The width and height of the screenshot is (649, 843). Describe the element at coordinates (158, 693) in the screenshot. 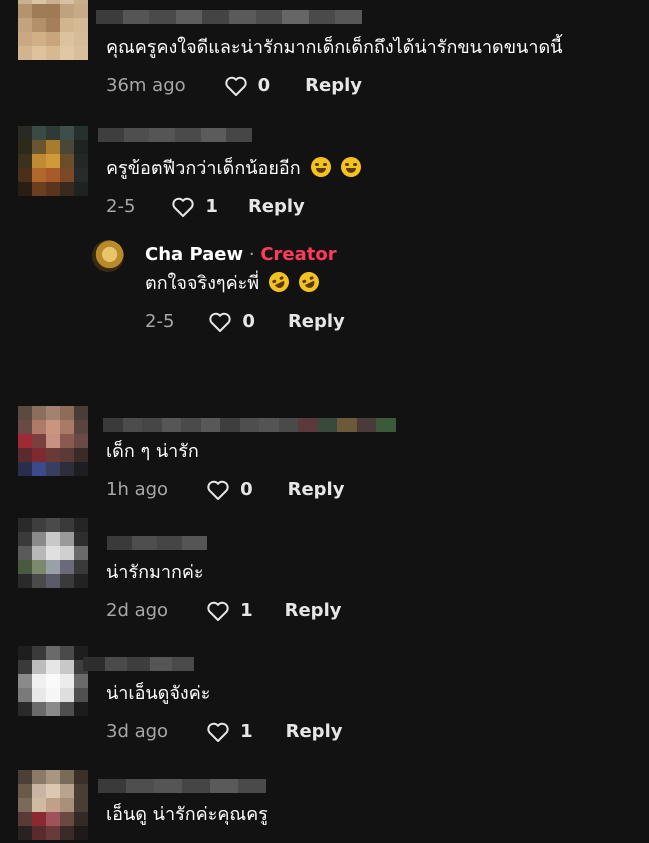

I see `comment-text: น่าเอ็นดูจังค่ะ` at that location.